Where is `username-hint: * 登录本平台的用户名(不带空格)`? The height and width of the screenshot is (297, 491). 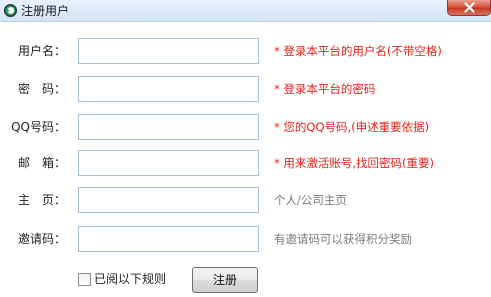
username-hint: * 登录本平台的用户名(不带空格) is located at coordinates (358, 51).